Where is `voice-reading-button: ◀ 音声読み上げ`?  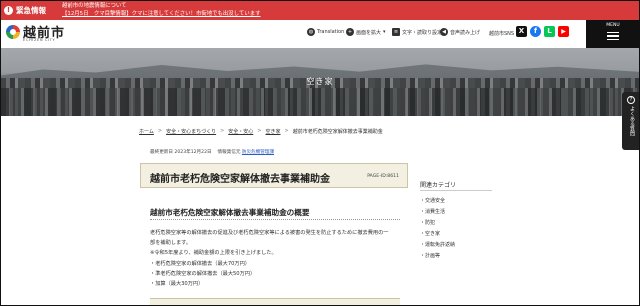
voice-reading-button: ◀ 音声読み上げ is located at coordinates (460, 32).